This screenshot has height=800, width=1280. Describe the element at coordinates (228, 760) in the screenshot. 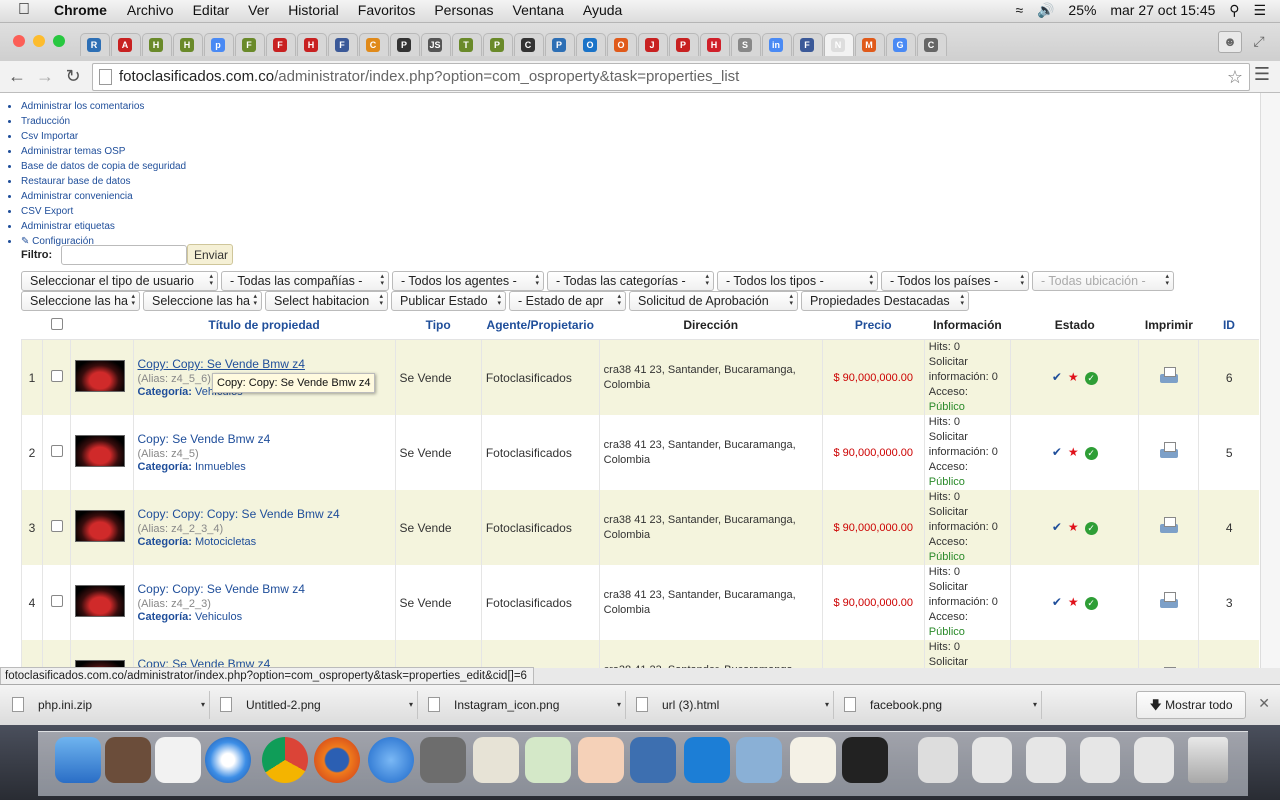

I see `safari-icon` at that location.